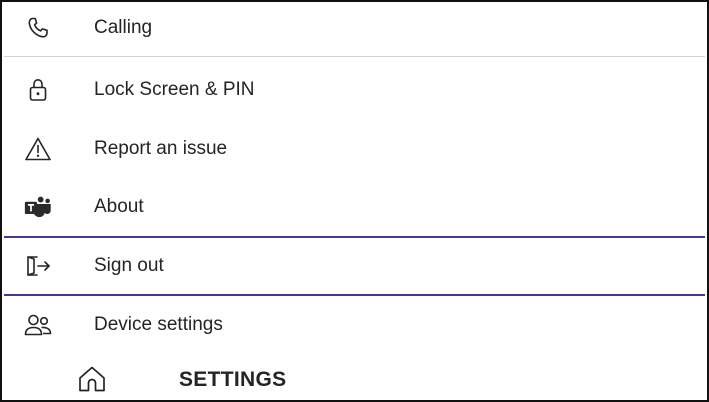 The height and width of the screenshot is (402, 709). Describe the element at coordinates (38, 207) in the screenshot. I see `teams-logo-icon` at that location.